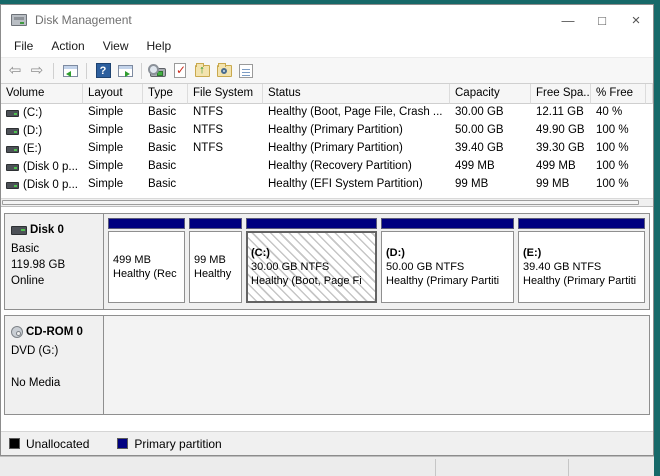 The image size is (660, 476). Describe the element at coordinates (327, 71) in the screenshot. I see `toolbar: ⇦ ⇨ ? ✓ ↑` at that location.